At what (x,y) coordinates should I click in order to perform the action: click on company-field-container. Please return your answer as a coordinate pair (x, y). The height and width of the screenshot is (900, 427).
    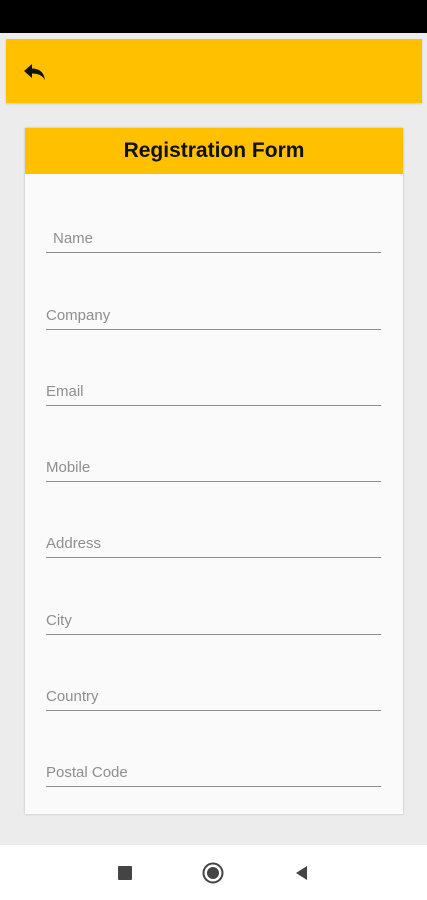
    Looking at the image, I should click on (213, 316).